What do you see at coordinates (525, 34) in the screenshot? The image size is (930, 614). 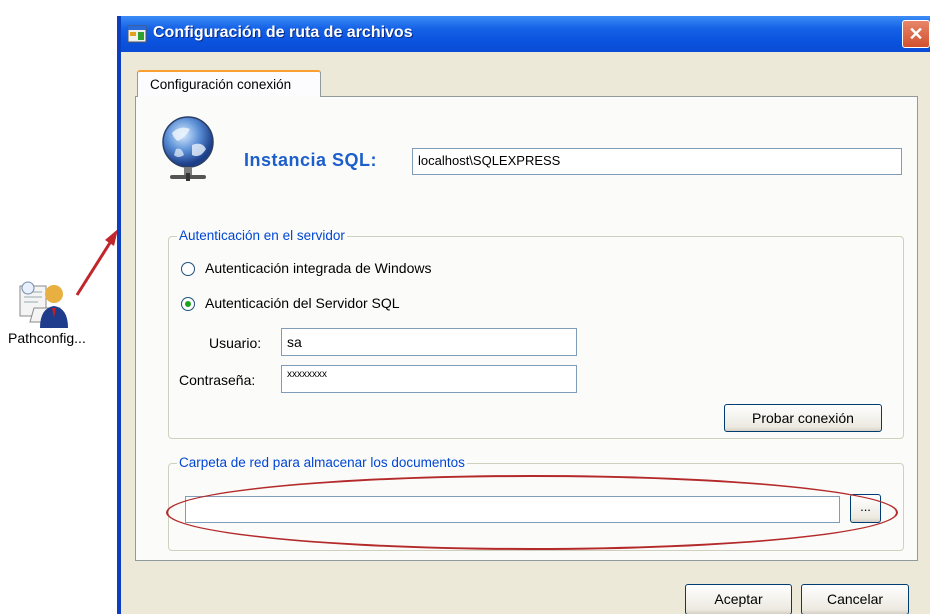 I see `title-bar: Configuración de ruta de archivos ✕` at bounding box center [525, 34].